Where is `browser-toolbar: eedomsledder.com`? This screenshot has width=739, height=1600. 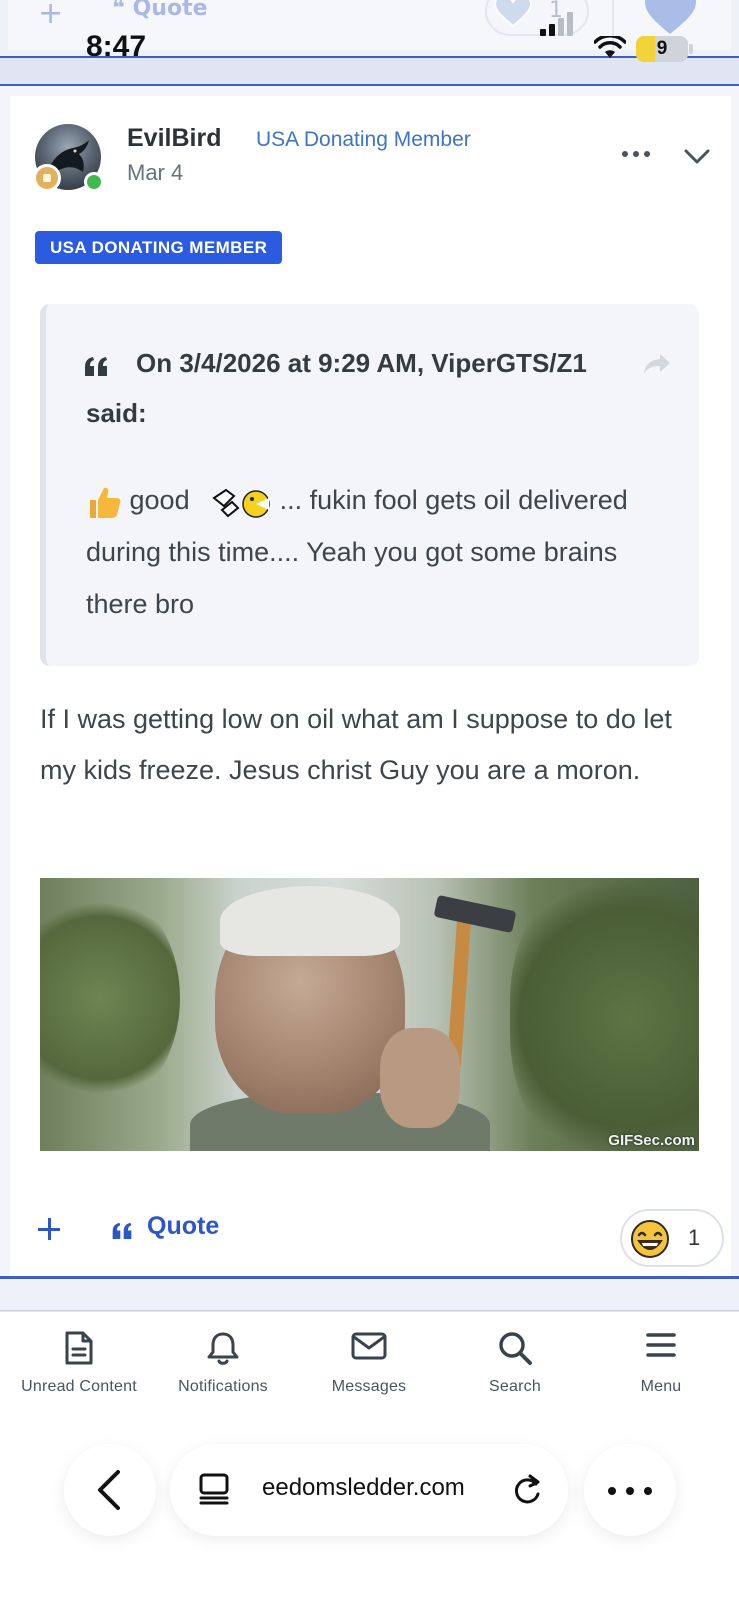 browser-toolbar: eedomsledder.com is located at coordinates (369, 1507).